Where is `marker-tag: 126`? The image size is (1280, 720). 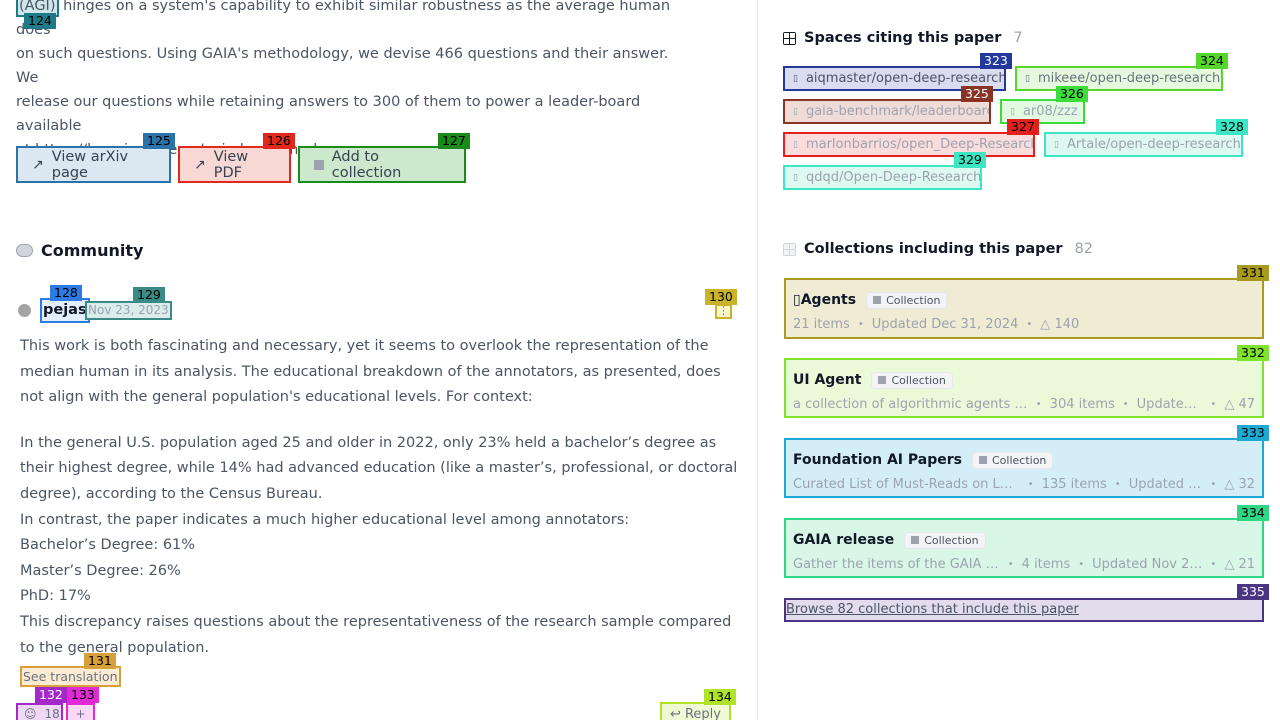
marker-tag: 126 is located at coordinates (279, 141).